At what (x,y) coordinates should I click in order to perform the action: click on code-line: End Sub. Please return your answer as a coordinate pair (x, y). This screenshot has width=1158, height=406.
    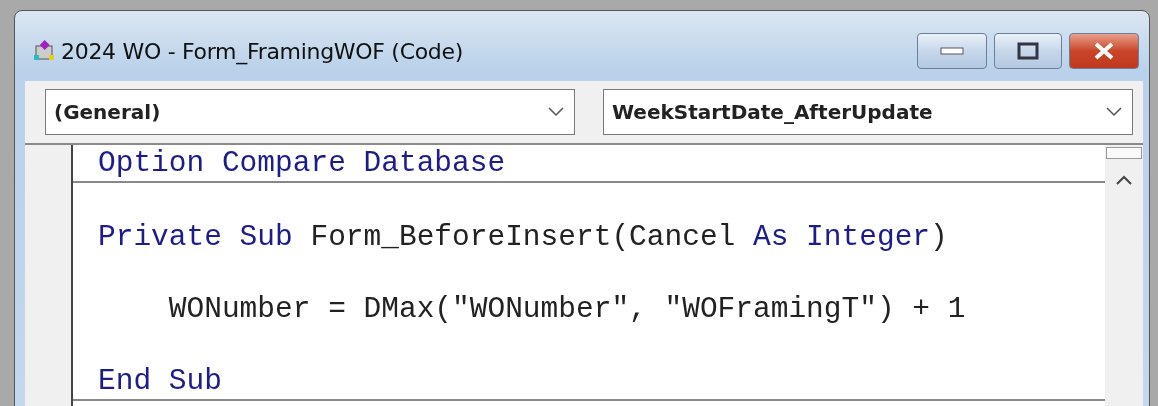
    Looking at the image, I should click on (160, 381).